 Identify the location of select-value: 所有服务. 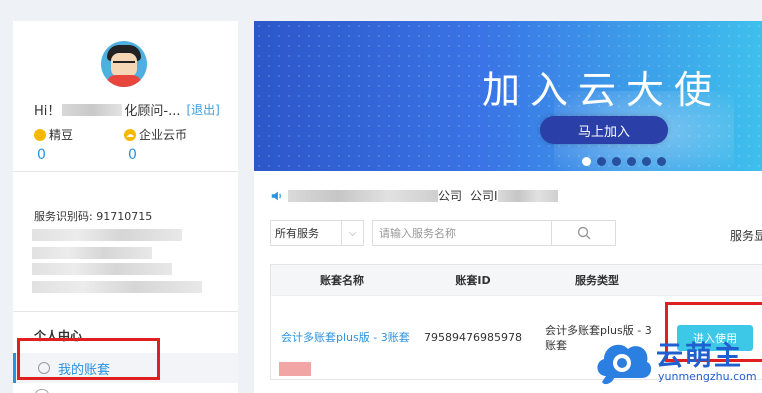
(297, 233).